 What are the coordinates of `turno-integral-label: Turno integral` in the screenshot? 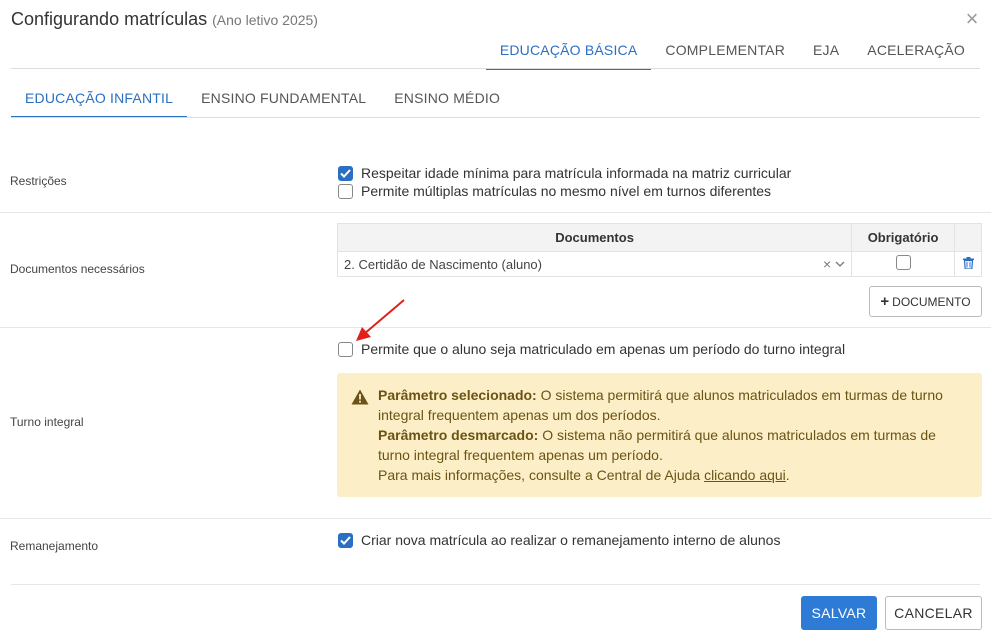 It's located at (47, 422).